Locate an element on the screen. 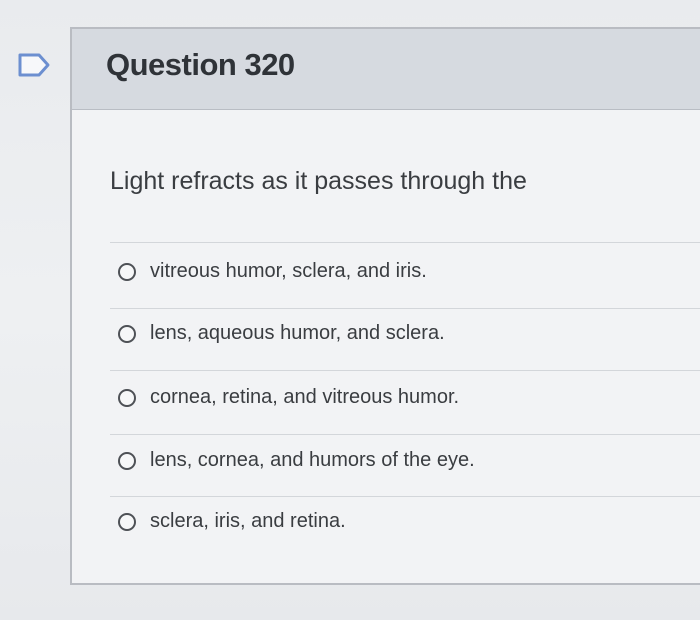 The image size is (700, 620). answer-option-label: vitreous humor, sclera, and iris. is located at coordinates (288, 271).